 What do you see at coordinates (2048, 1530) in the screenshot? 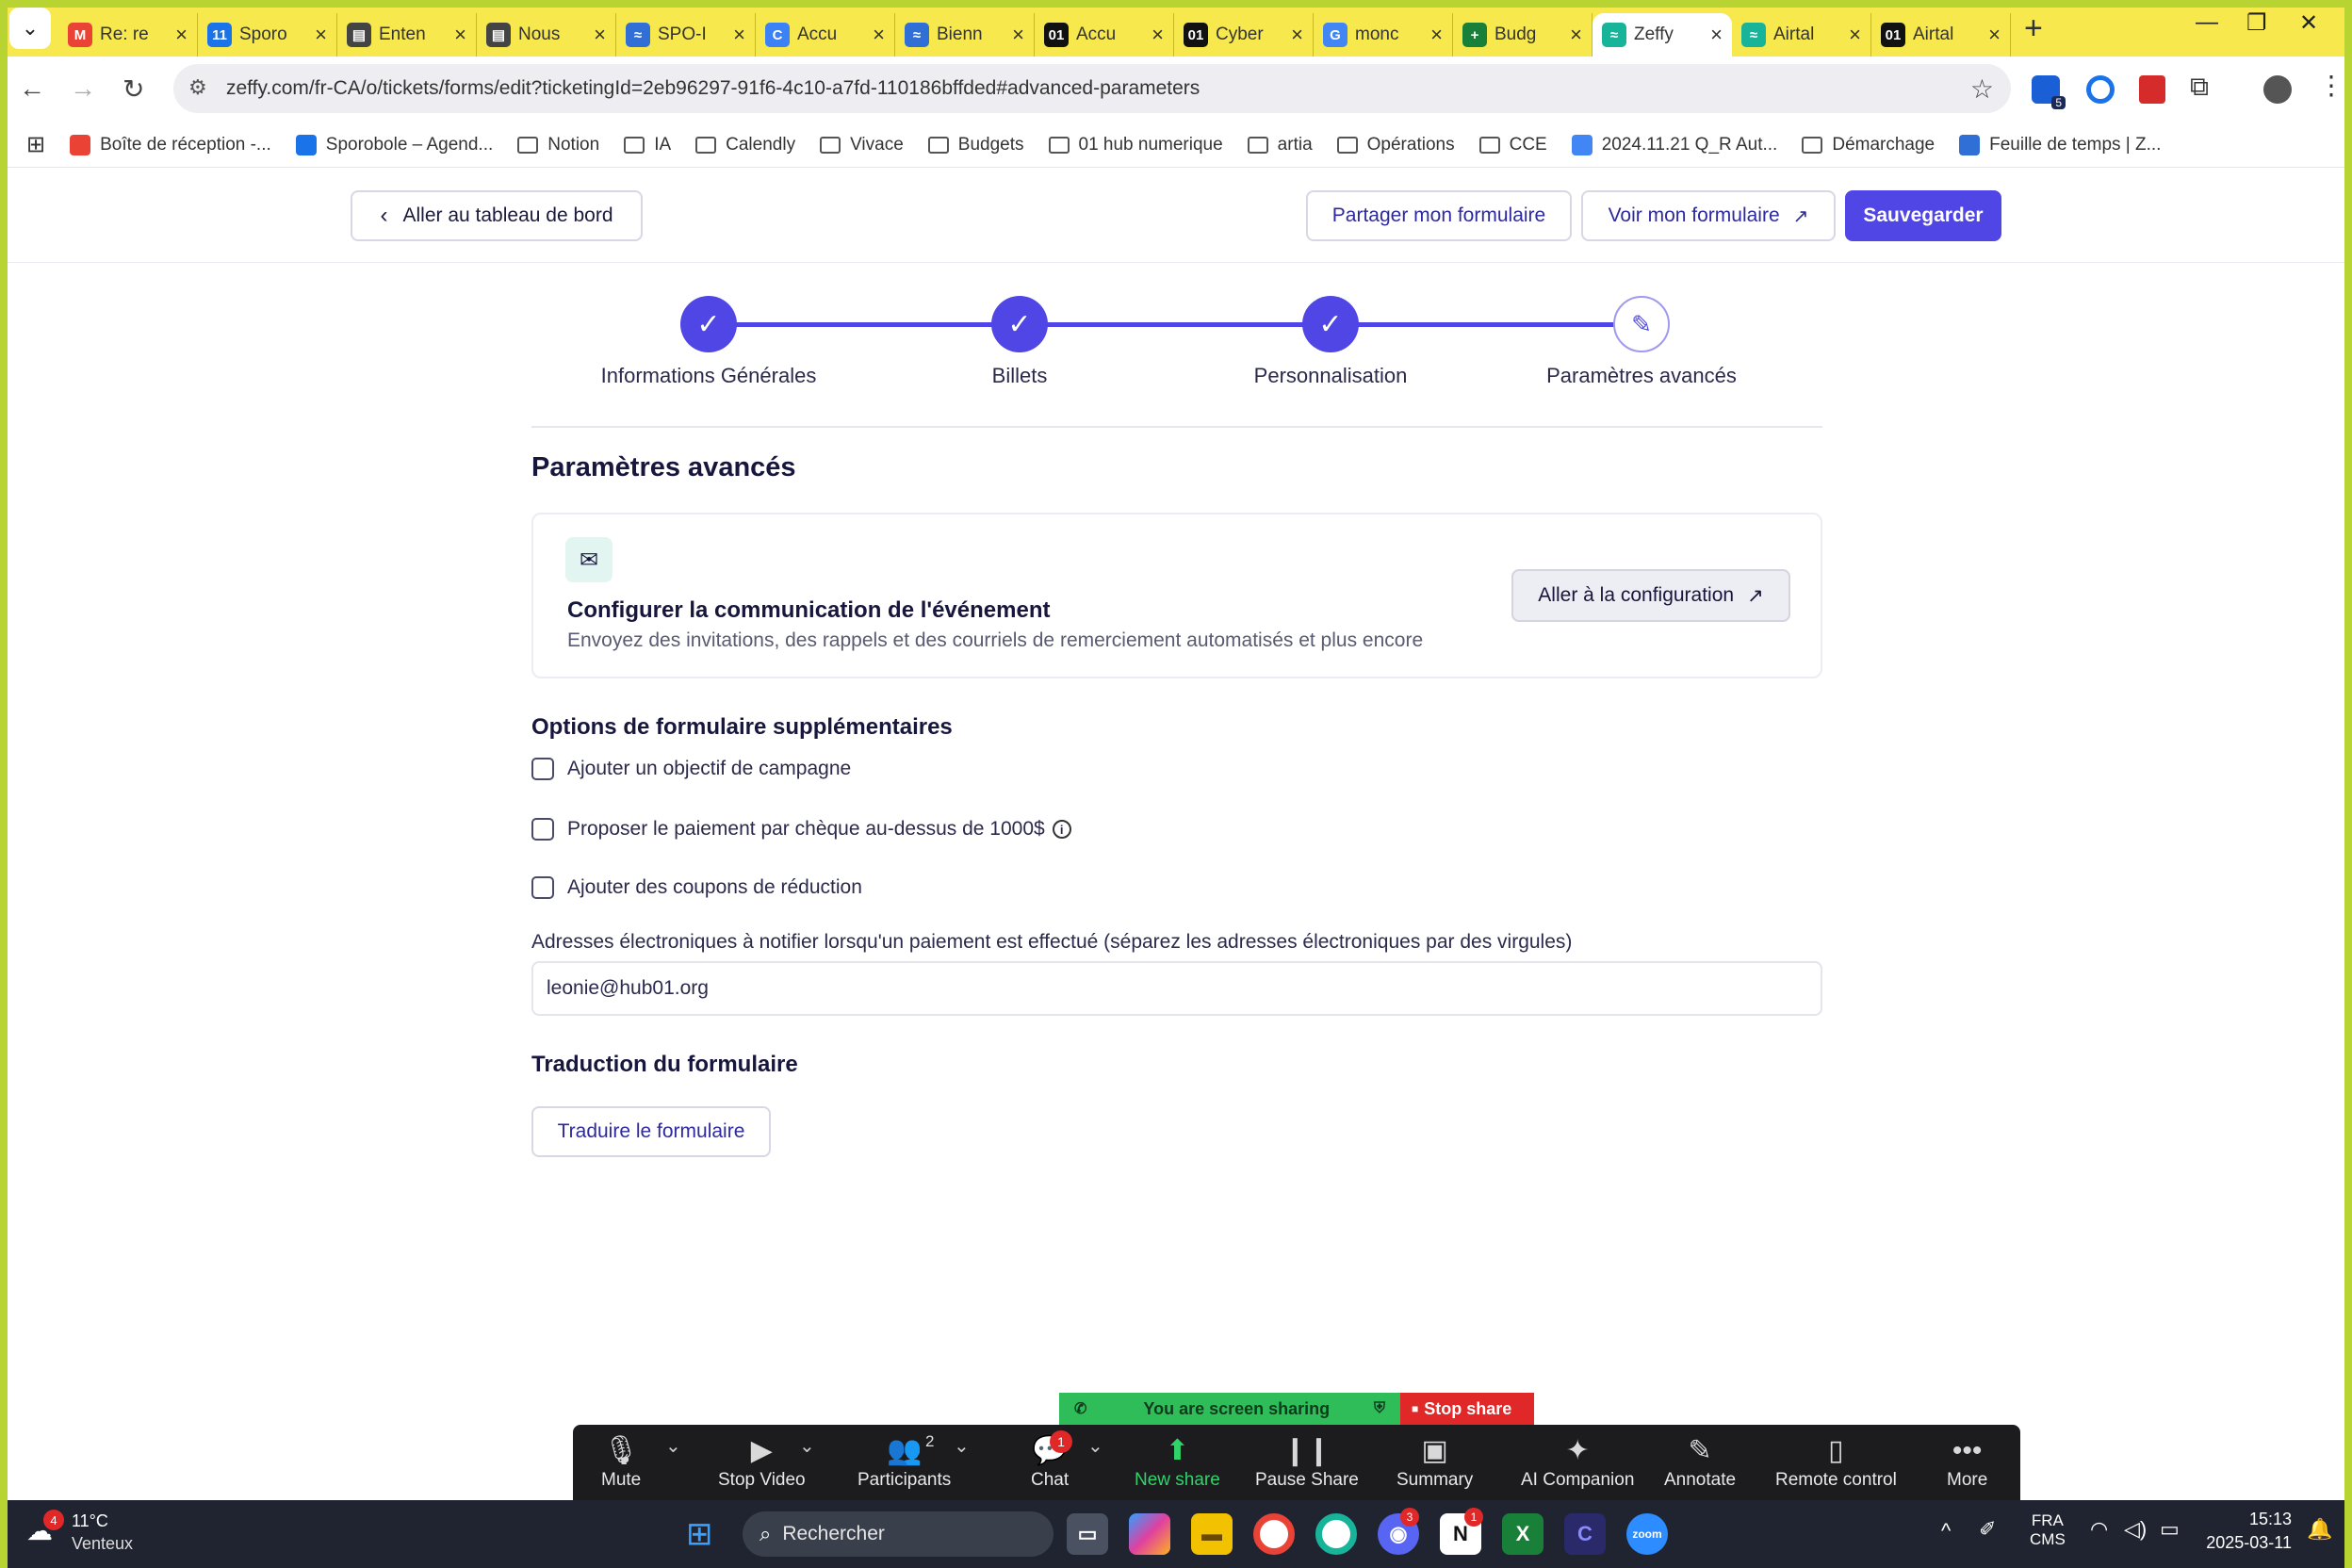
I see `language-indicator: FRA CMS` at bounding box center [2048, 1530].